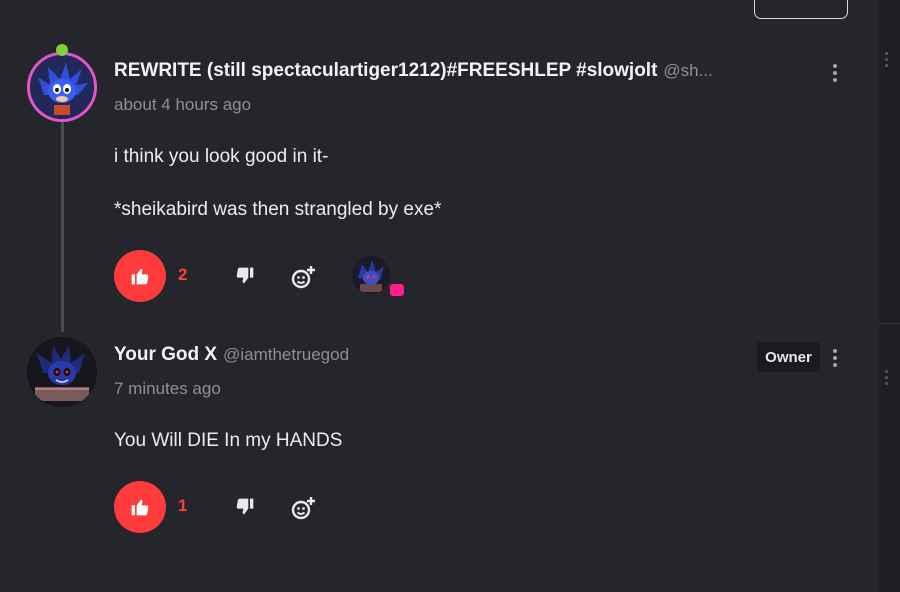  I want to click on rail-divider, so click(889, 323).